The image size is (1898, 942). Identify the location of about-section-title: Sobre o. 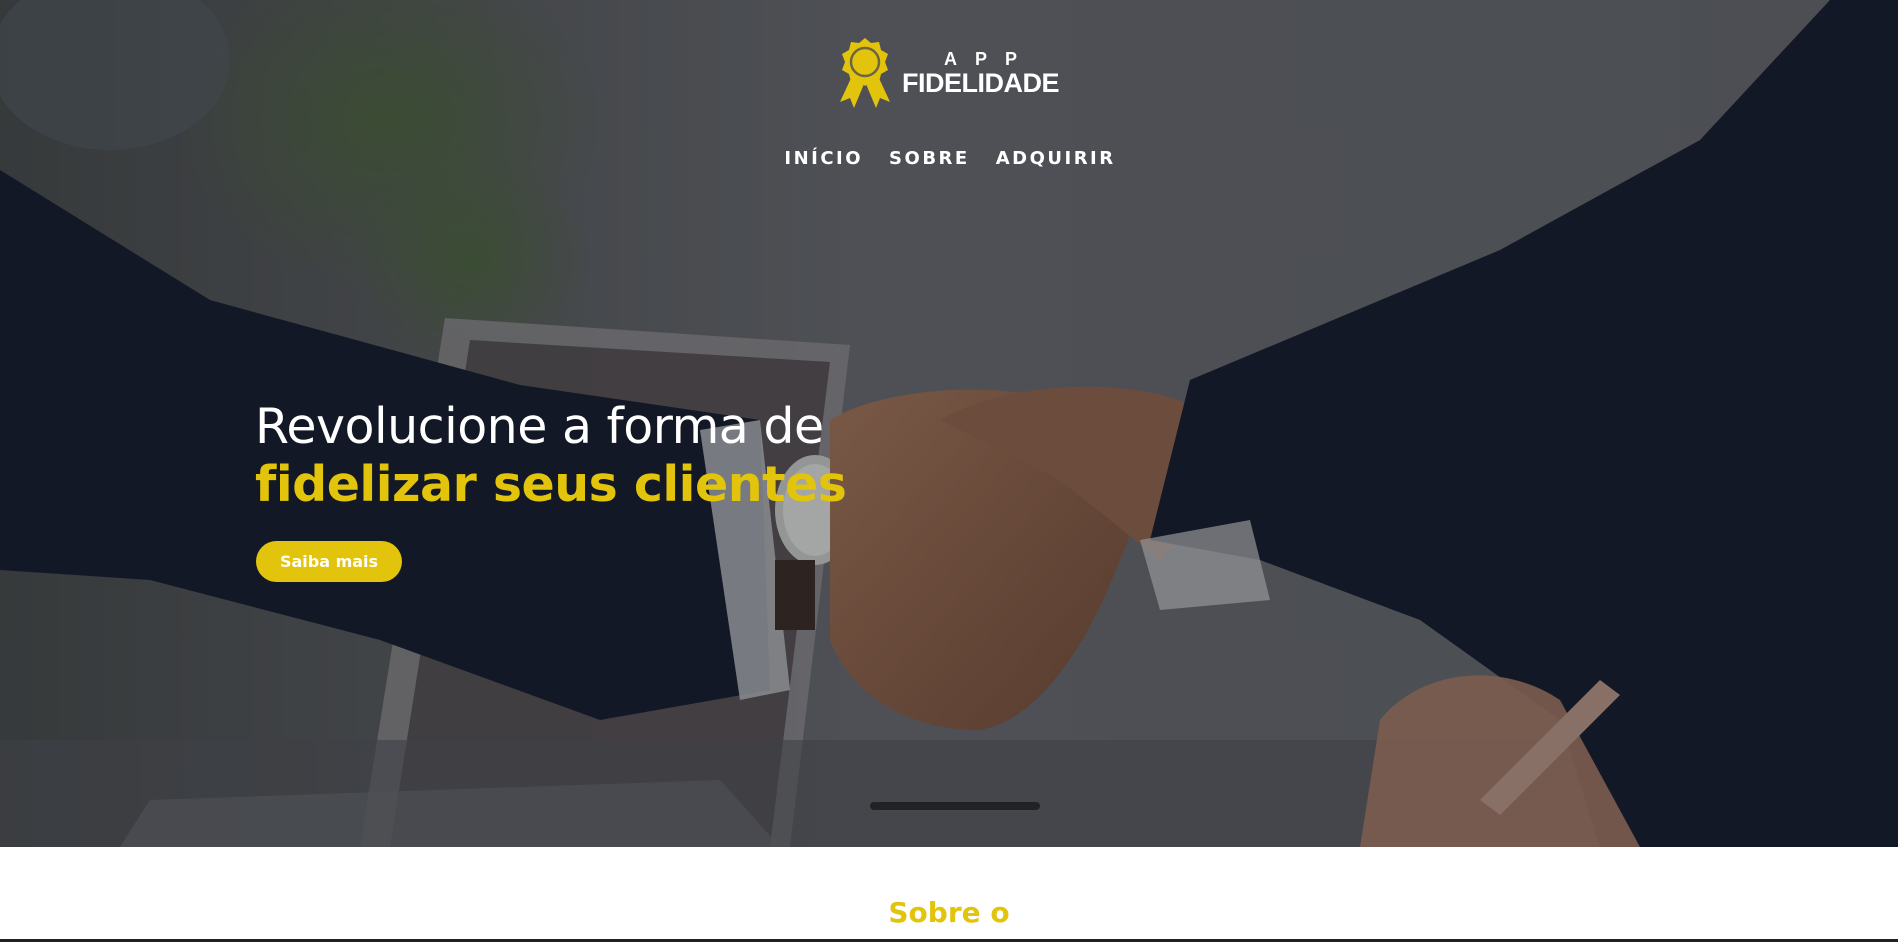
(949, 912).